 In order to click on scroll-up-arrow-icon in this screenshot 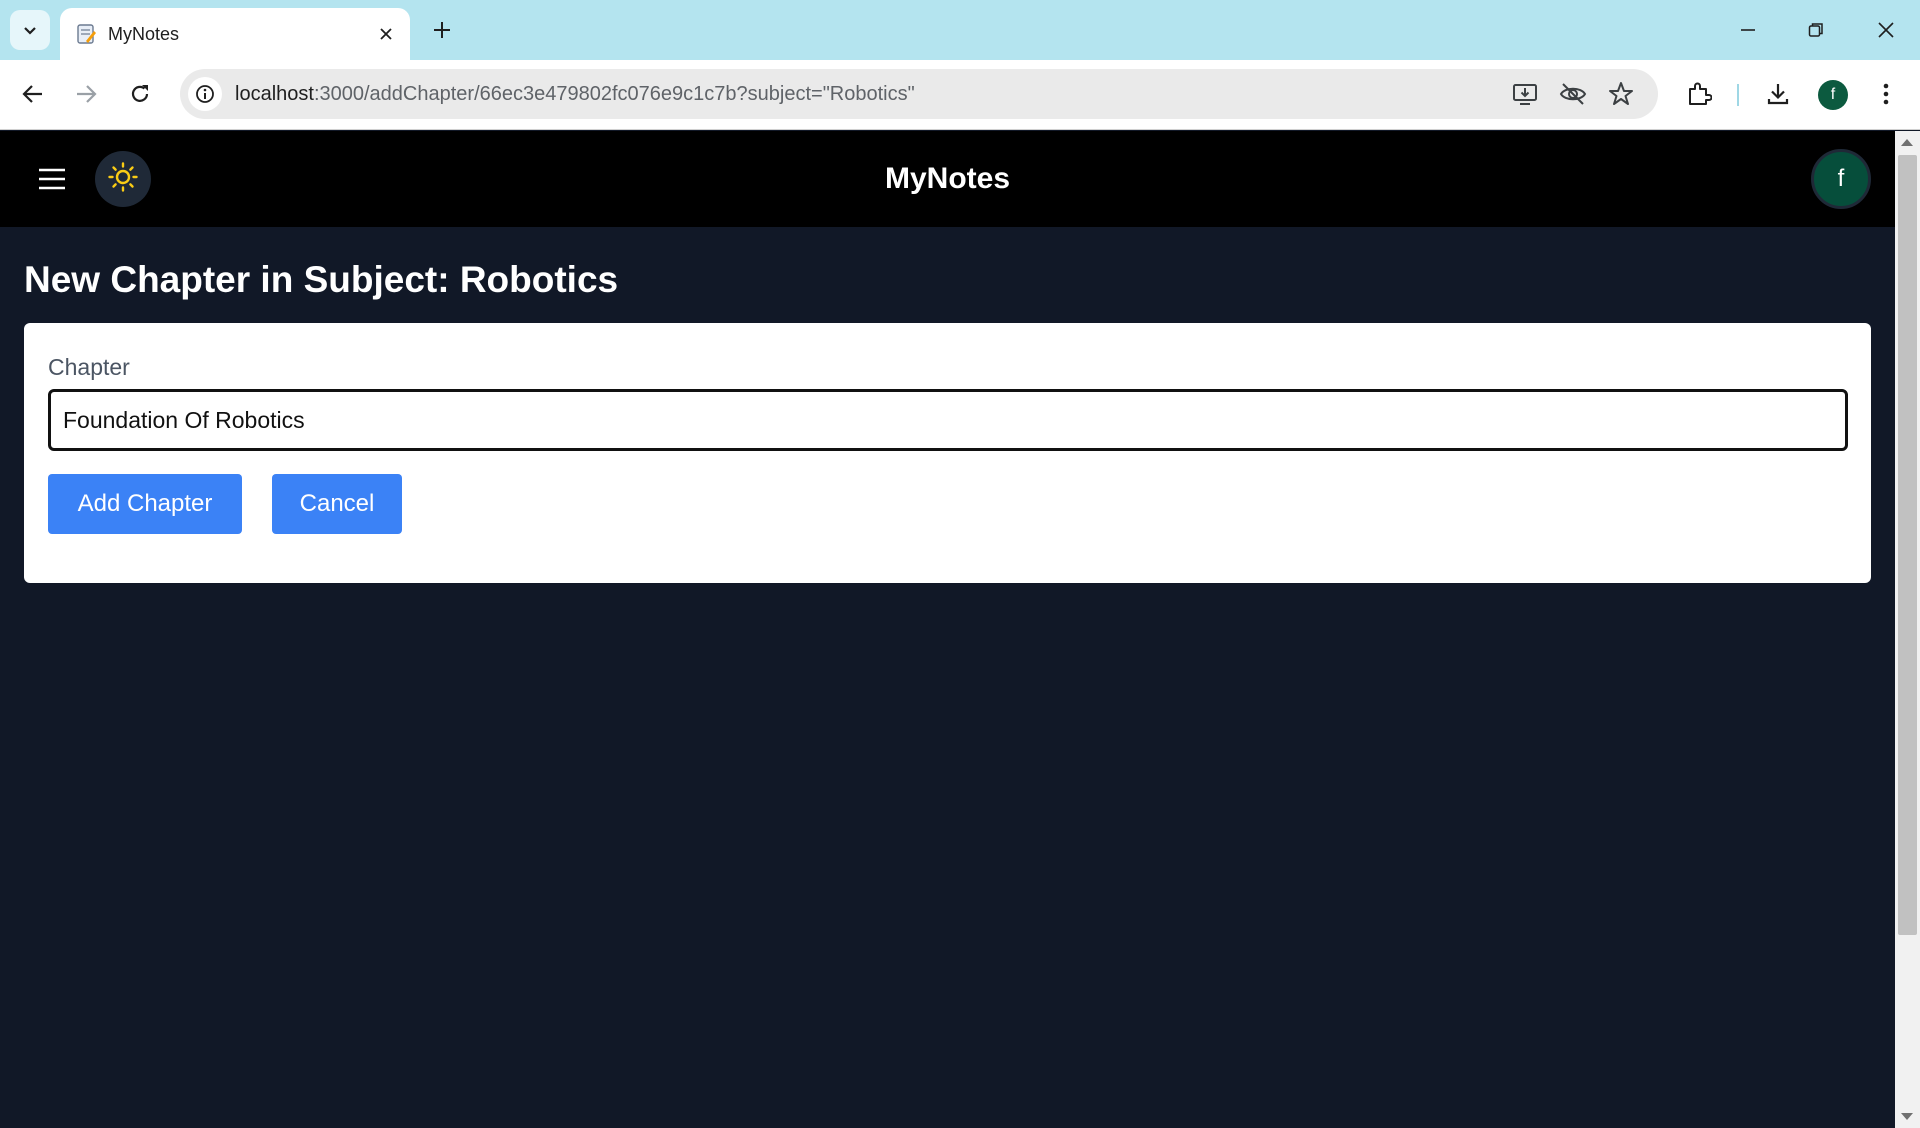, I will do `click(1907, 142)`.